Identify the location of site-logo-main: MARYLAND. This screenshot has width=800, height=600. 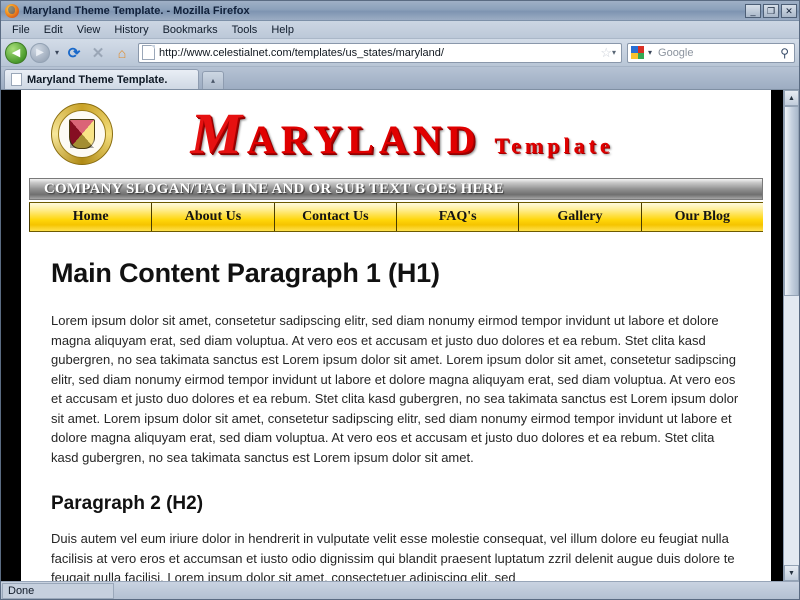
(335, 134).